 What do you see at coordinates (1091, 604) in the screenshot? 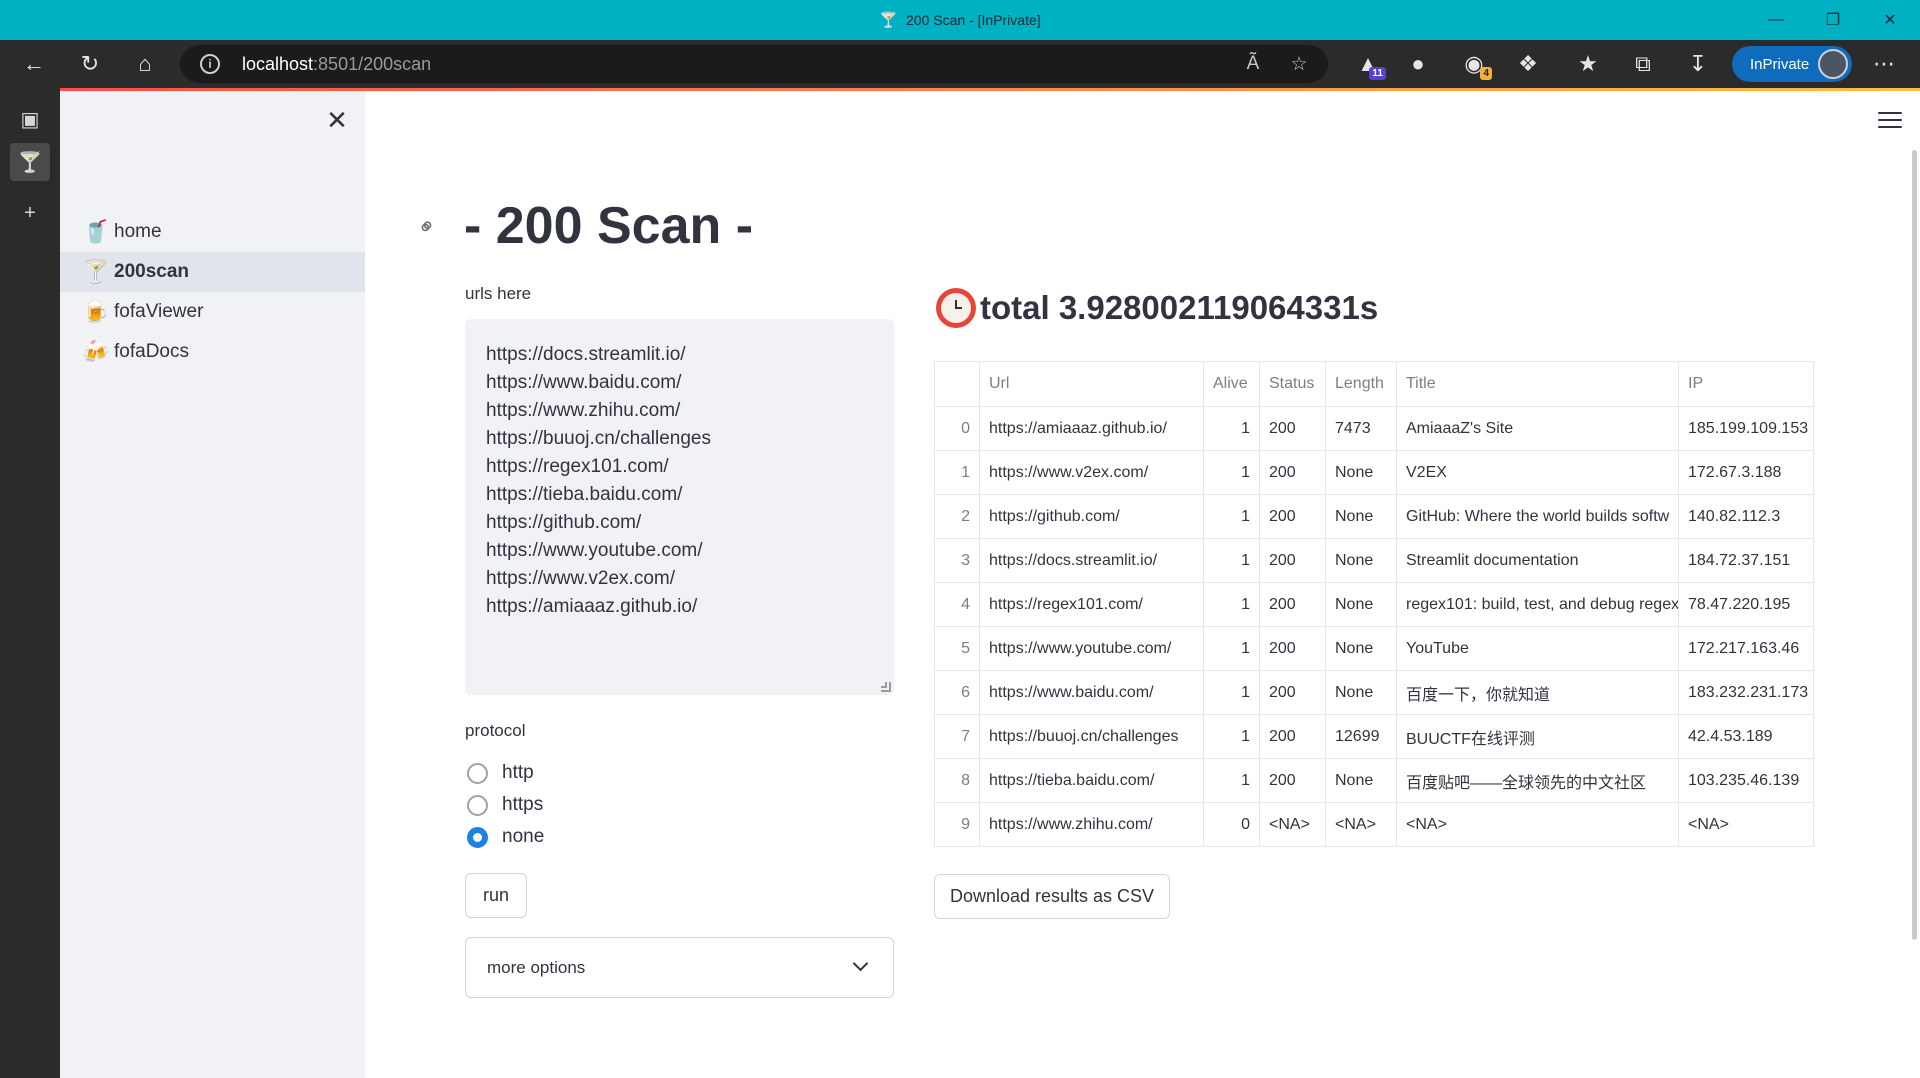
I see `table-cell: https://regex101.com/` at bounding box center [1091, 604].